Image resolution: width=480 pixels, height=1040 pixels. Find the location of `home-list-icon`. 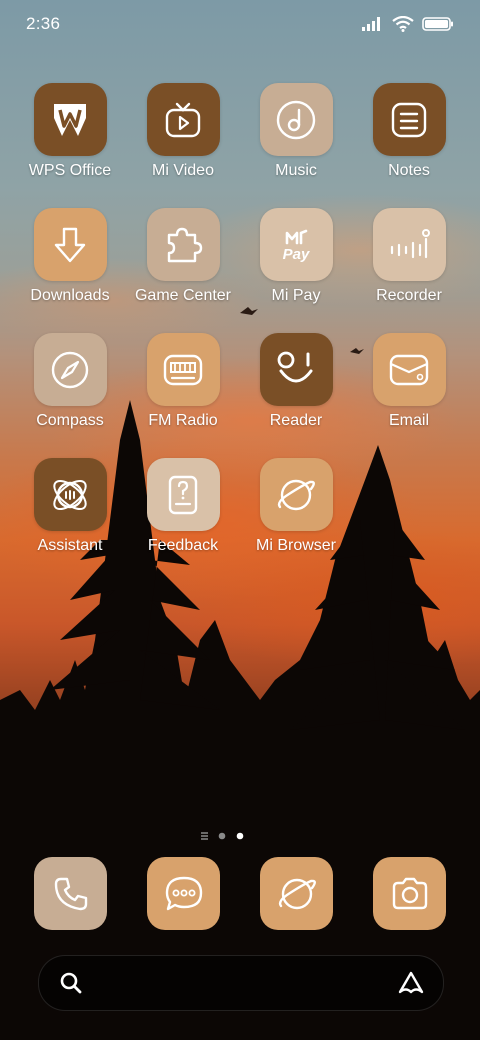

home-list-icon is located at coordinates (204, 836).